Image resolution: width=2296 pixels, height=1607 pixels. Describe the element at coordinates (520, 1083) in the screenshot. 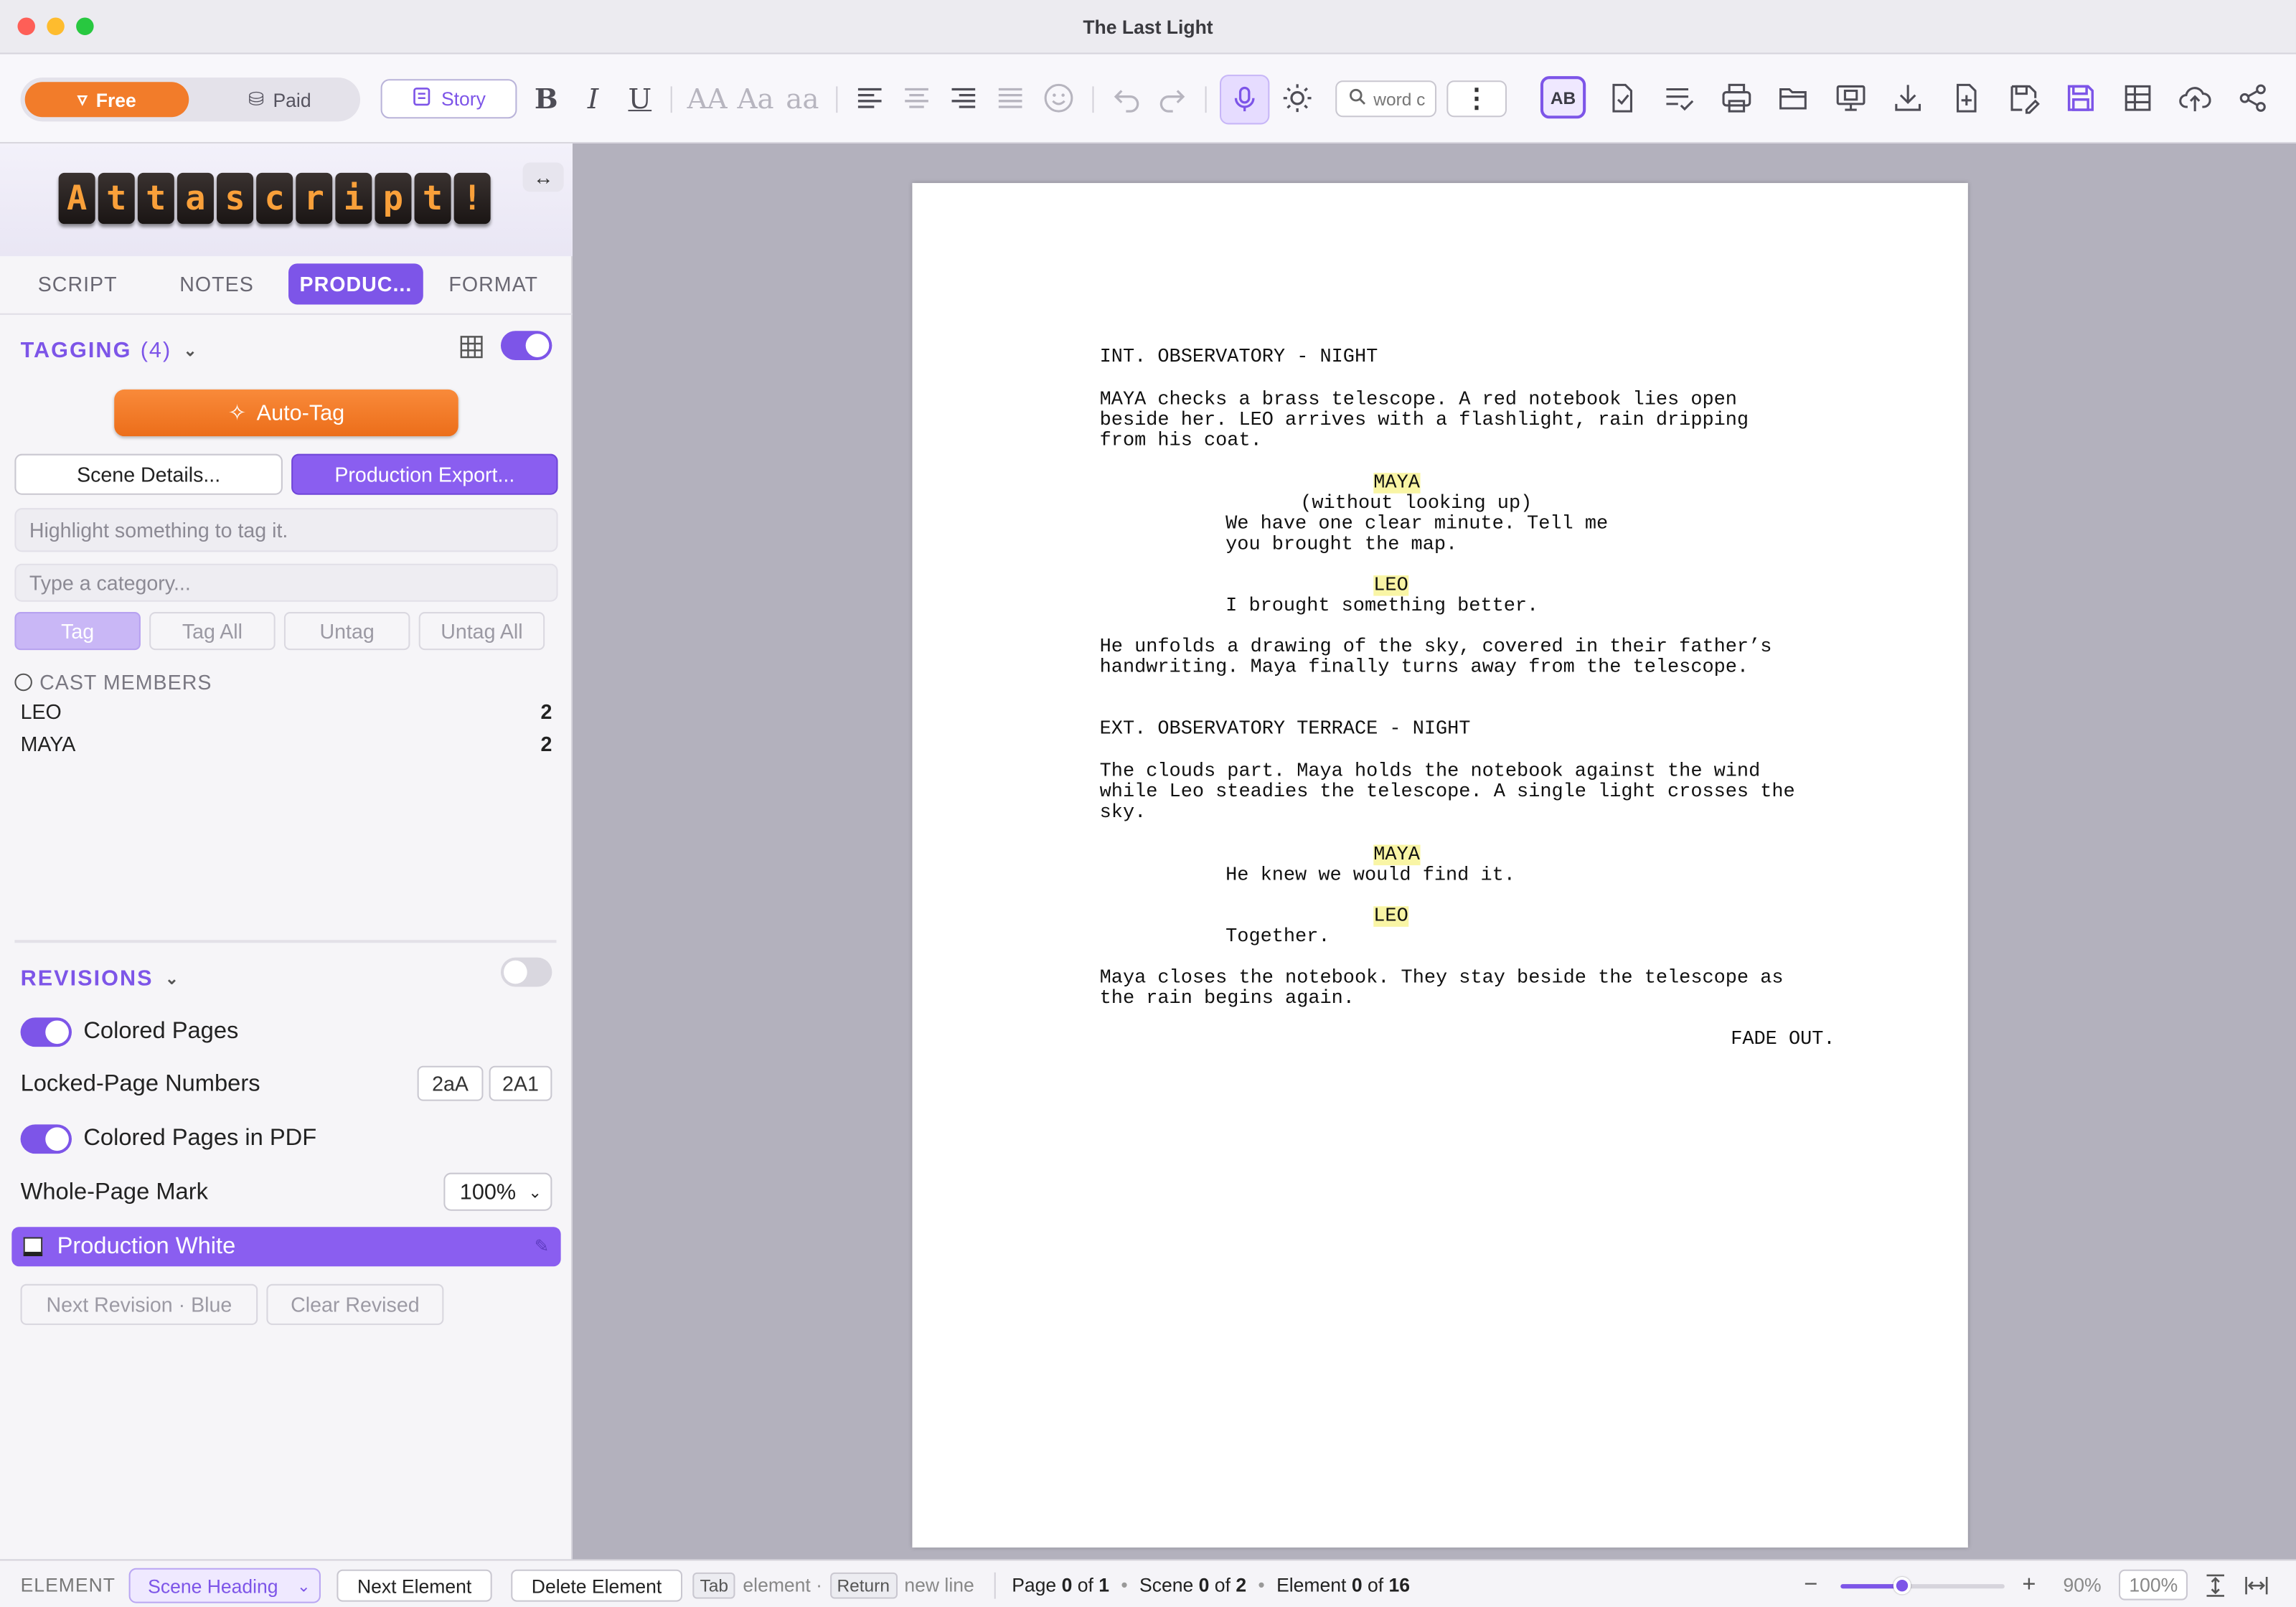

I see `lock-format-2A1-button: 2A1` at that location.